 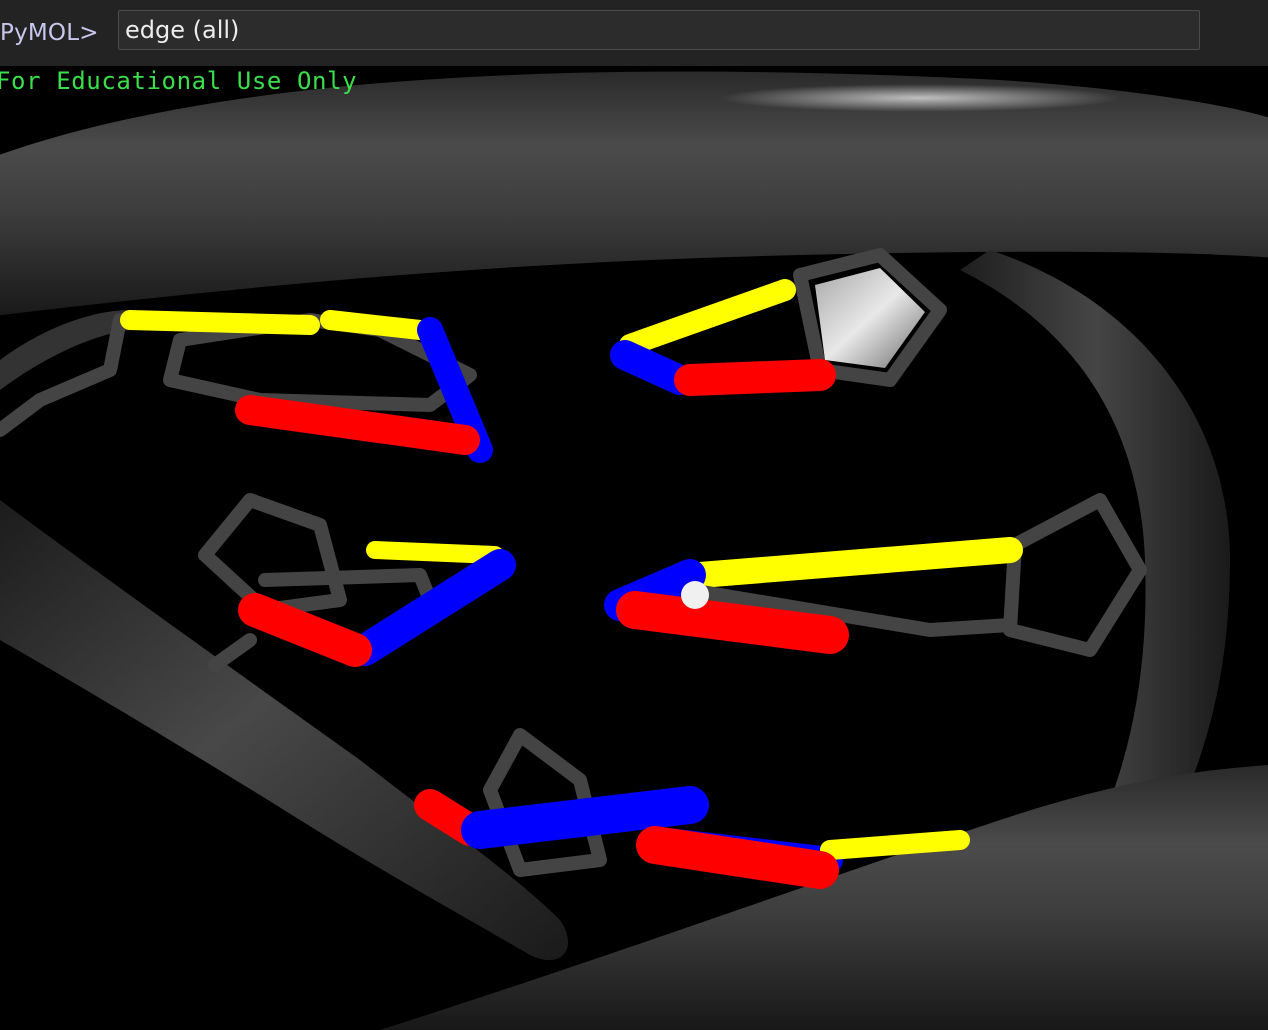 I want to click on command-input, so click(x=659, y=30).